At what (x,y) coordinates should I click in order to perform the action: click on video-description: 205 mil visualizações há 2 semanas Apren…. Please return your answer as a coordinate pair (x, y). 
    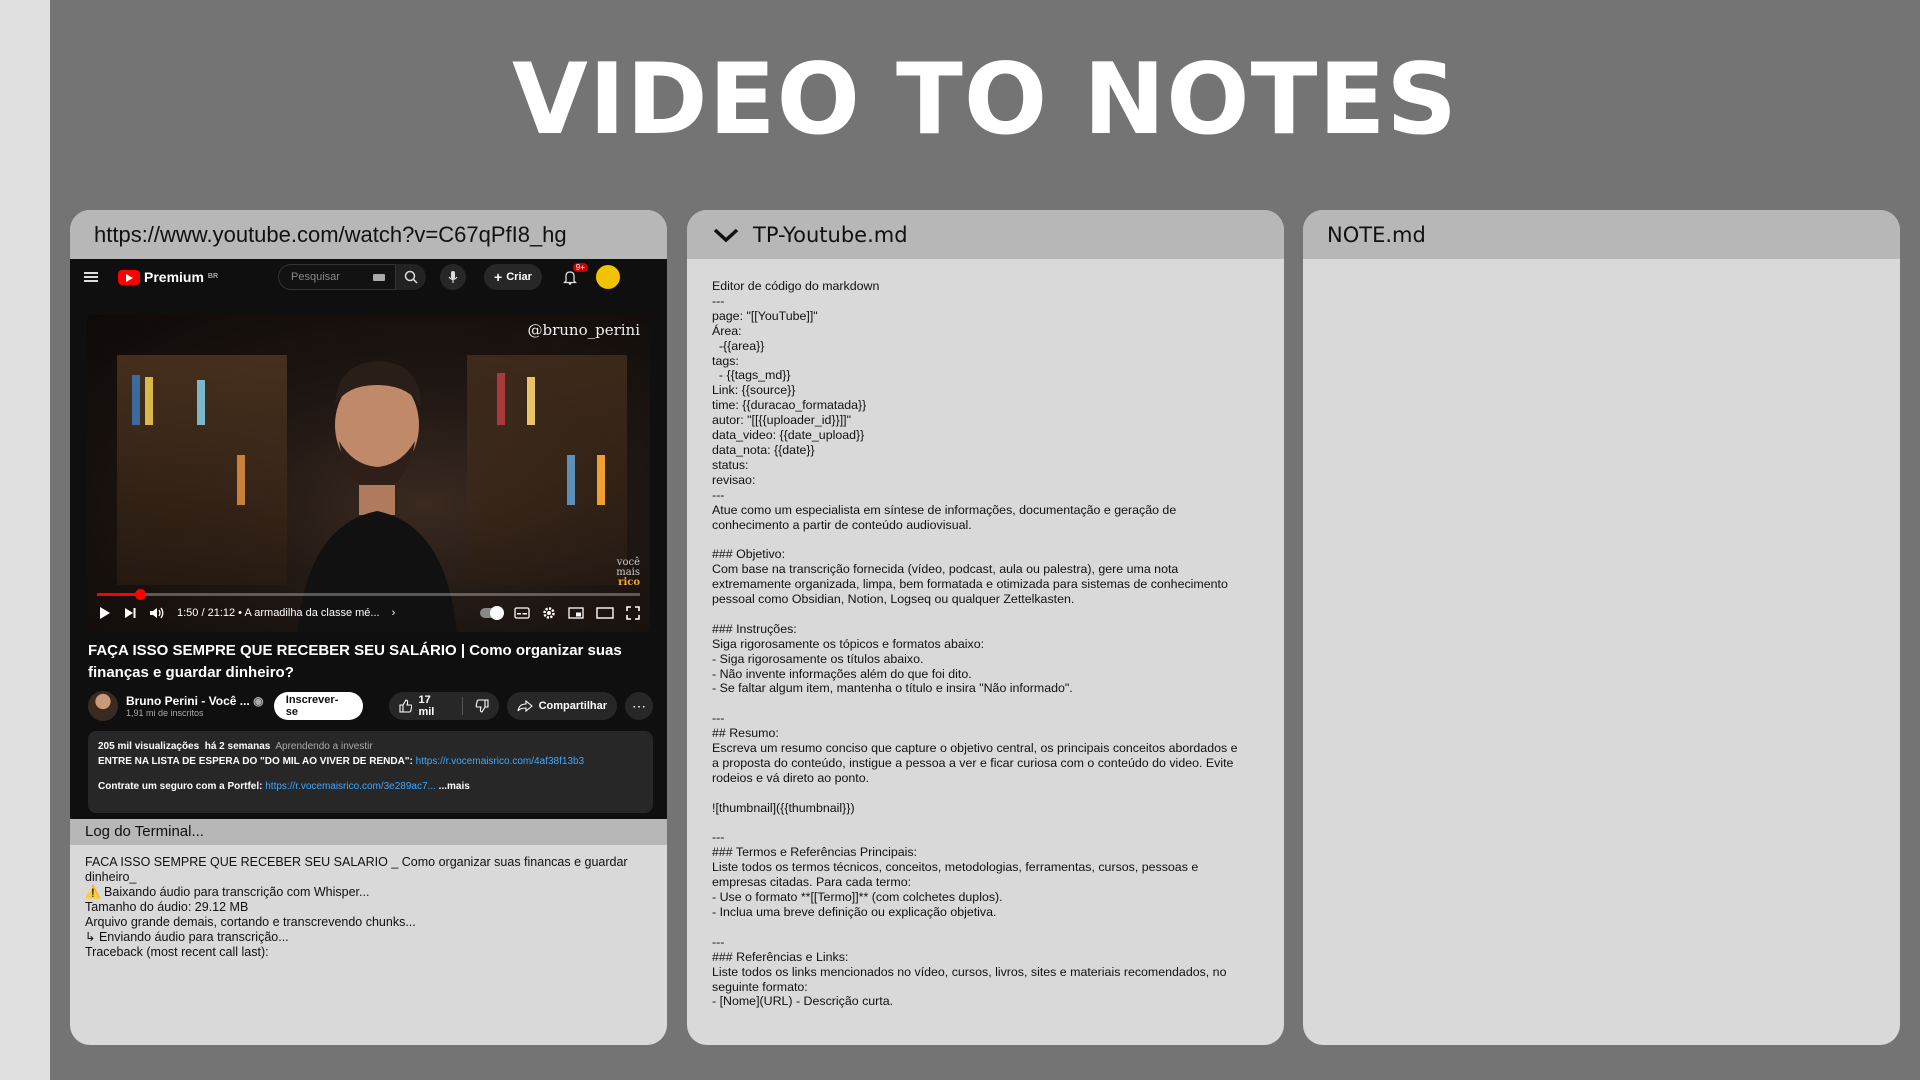
    Looking at the image, I should click on (370, 772).